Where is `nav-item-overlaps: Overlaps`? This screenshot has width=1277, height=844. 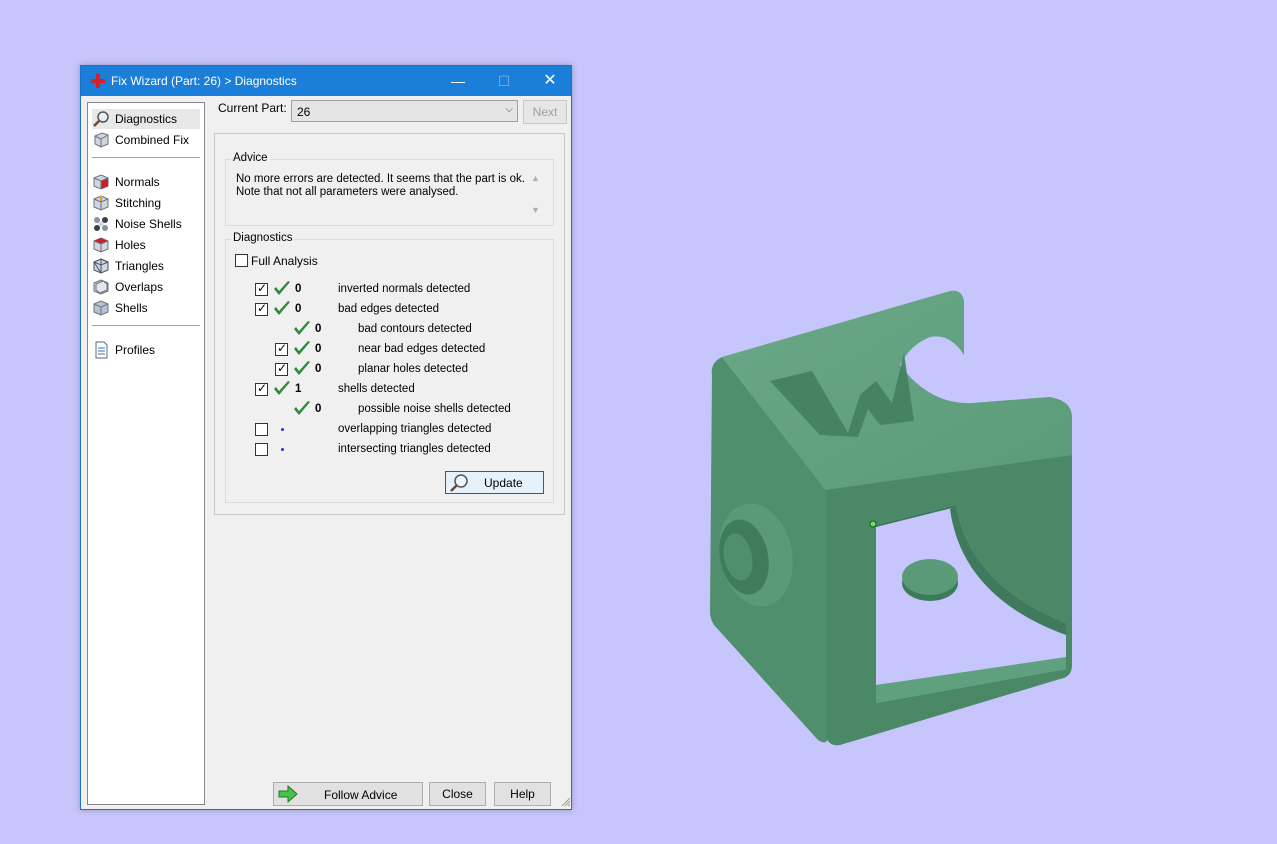
nav-item-overlaps: Overlaps is located at coordinates (146, 287).